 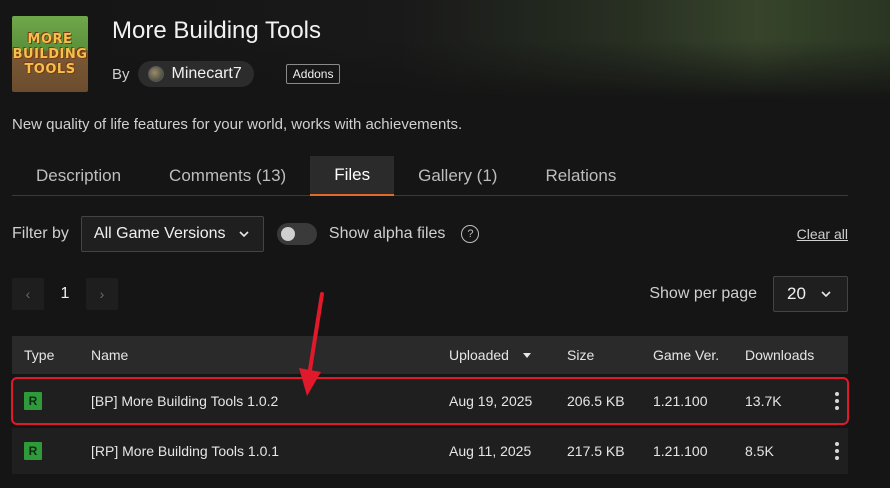 I want to click on toggle-knob, so click(x=287, y=234).